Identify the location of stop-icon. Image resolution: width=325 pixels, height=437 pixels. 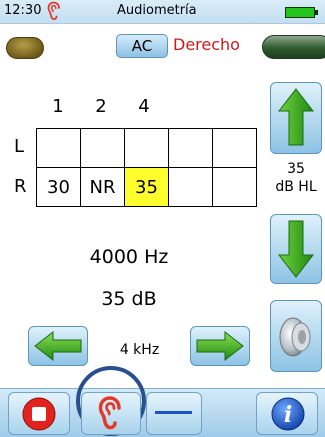
(39, 414).